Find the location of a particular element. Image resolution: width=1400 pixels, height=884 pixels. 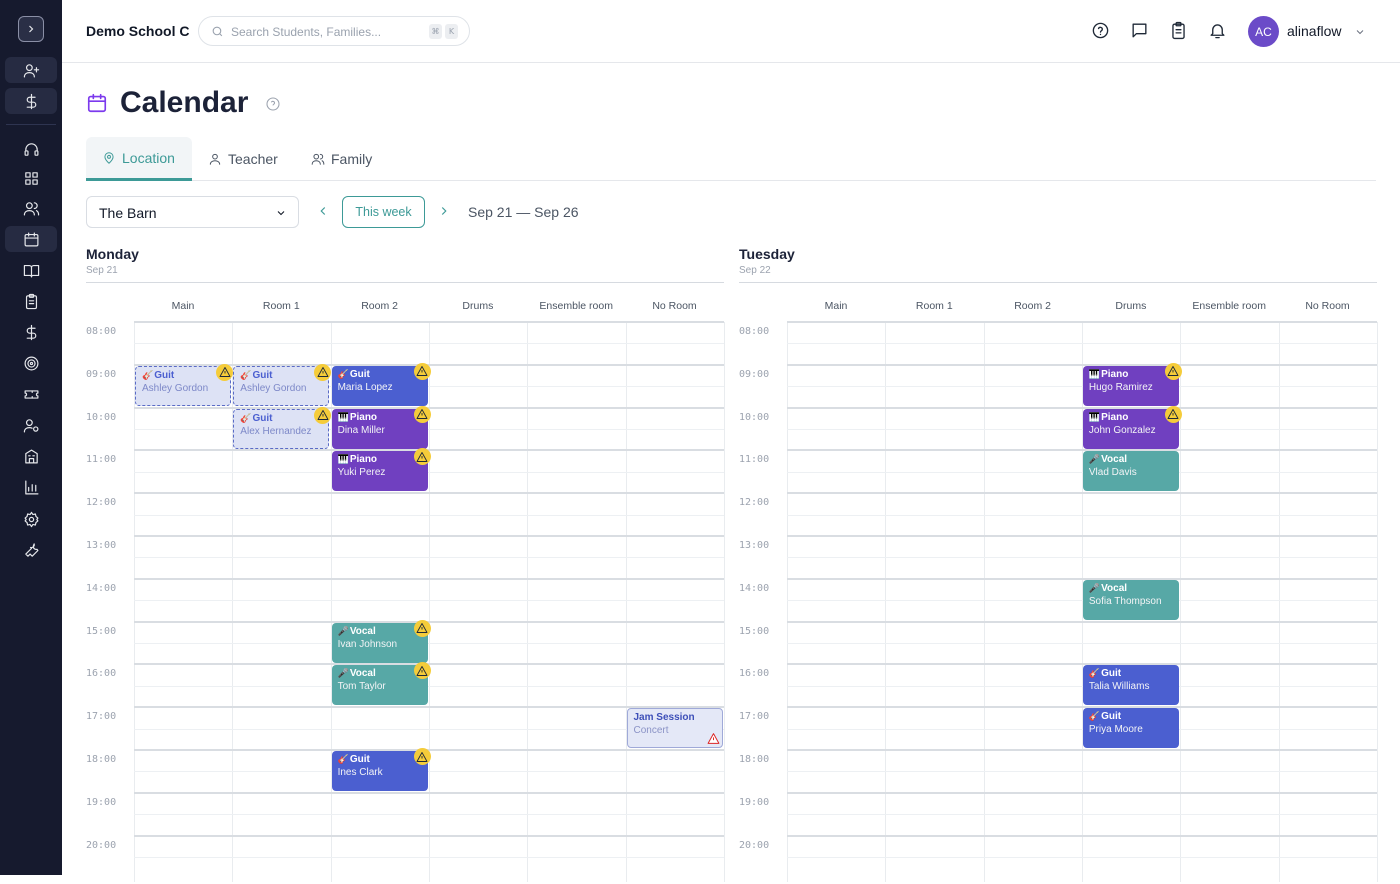

lesson-event: 🎤Vocal Tom Taylor is located at coordinates (381, 684).